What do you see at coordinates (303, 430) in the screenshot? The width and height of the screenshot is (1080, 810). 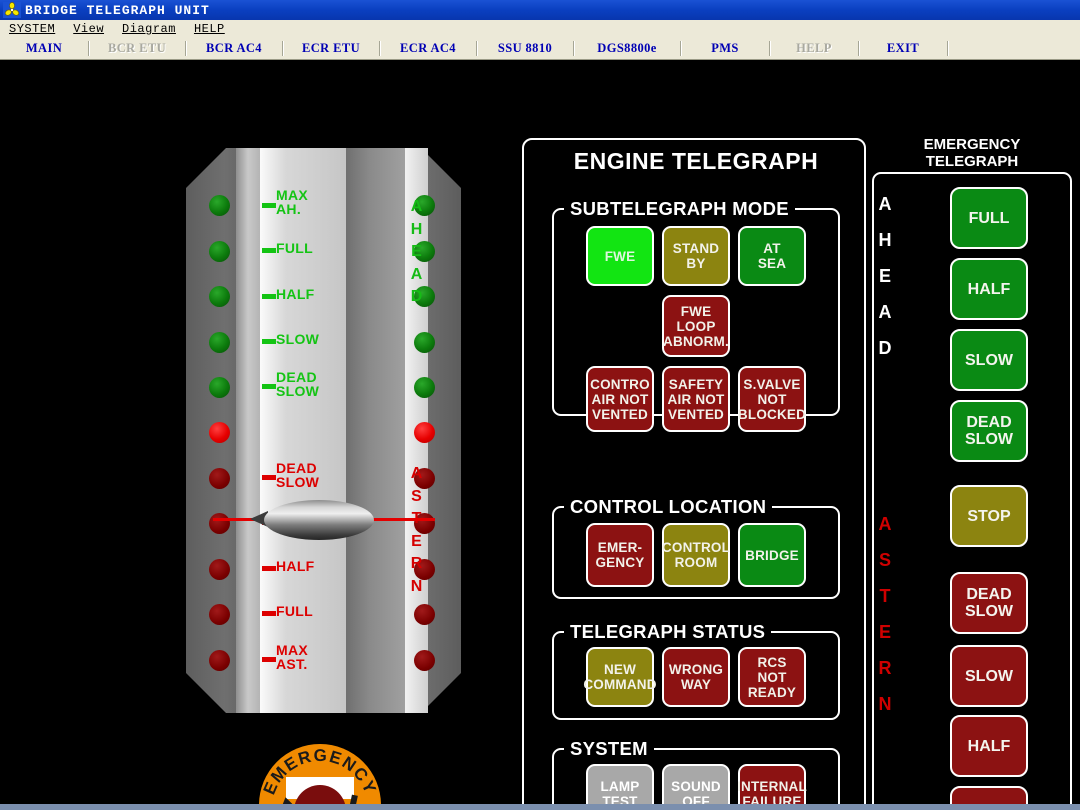 I see `telegraph-plate-scale` at bounding box center [303, 430].